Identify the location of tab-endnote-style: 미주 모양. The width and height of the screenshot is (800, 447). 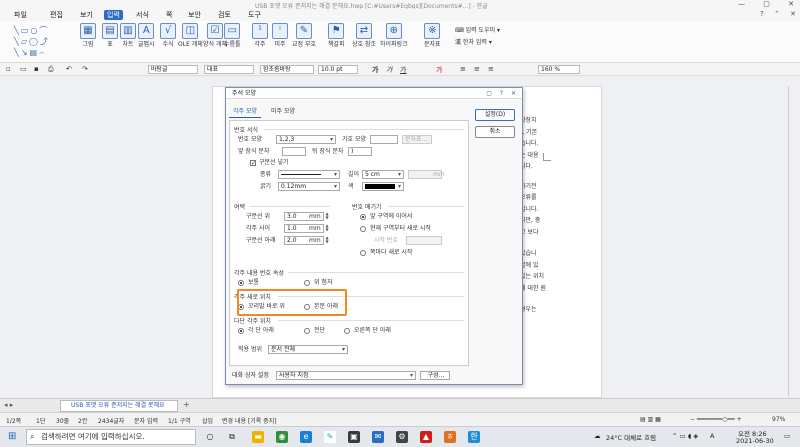
(283, 112).